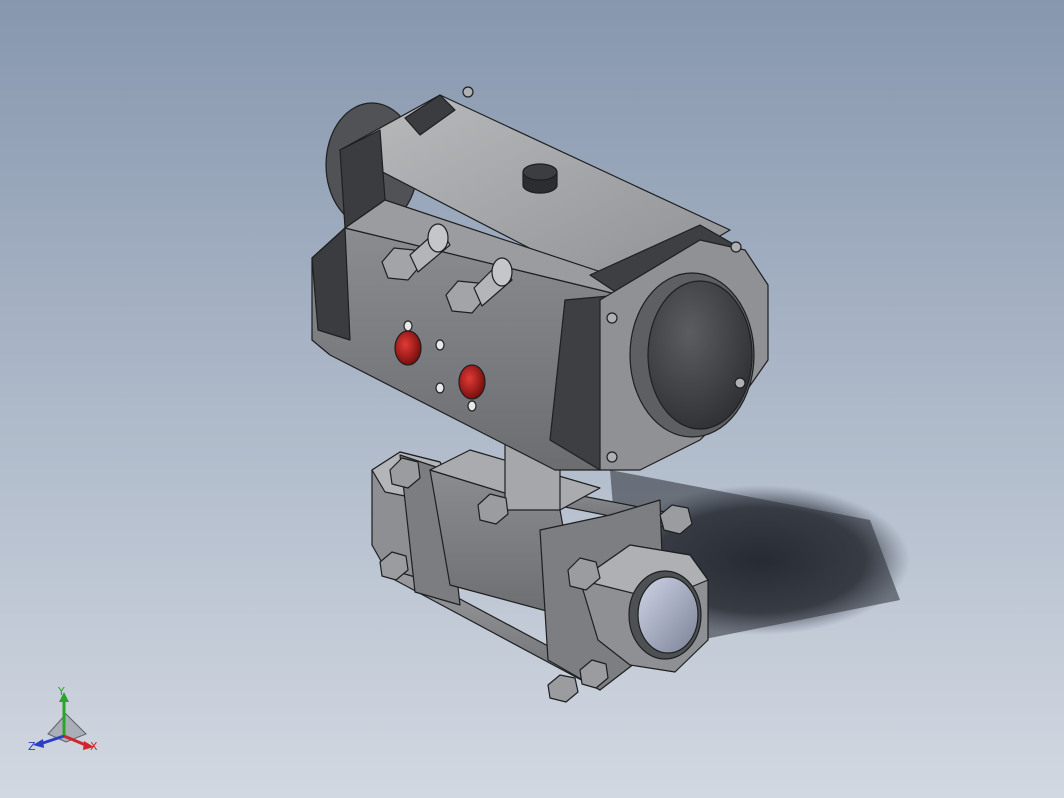 Image resolution: width=1064 pixels, height=798 pixels. What do you see at coordinates (61, 691) in the screenshot?
I see `y-axis-label: Y` at bounding box center [61, 691].